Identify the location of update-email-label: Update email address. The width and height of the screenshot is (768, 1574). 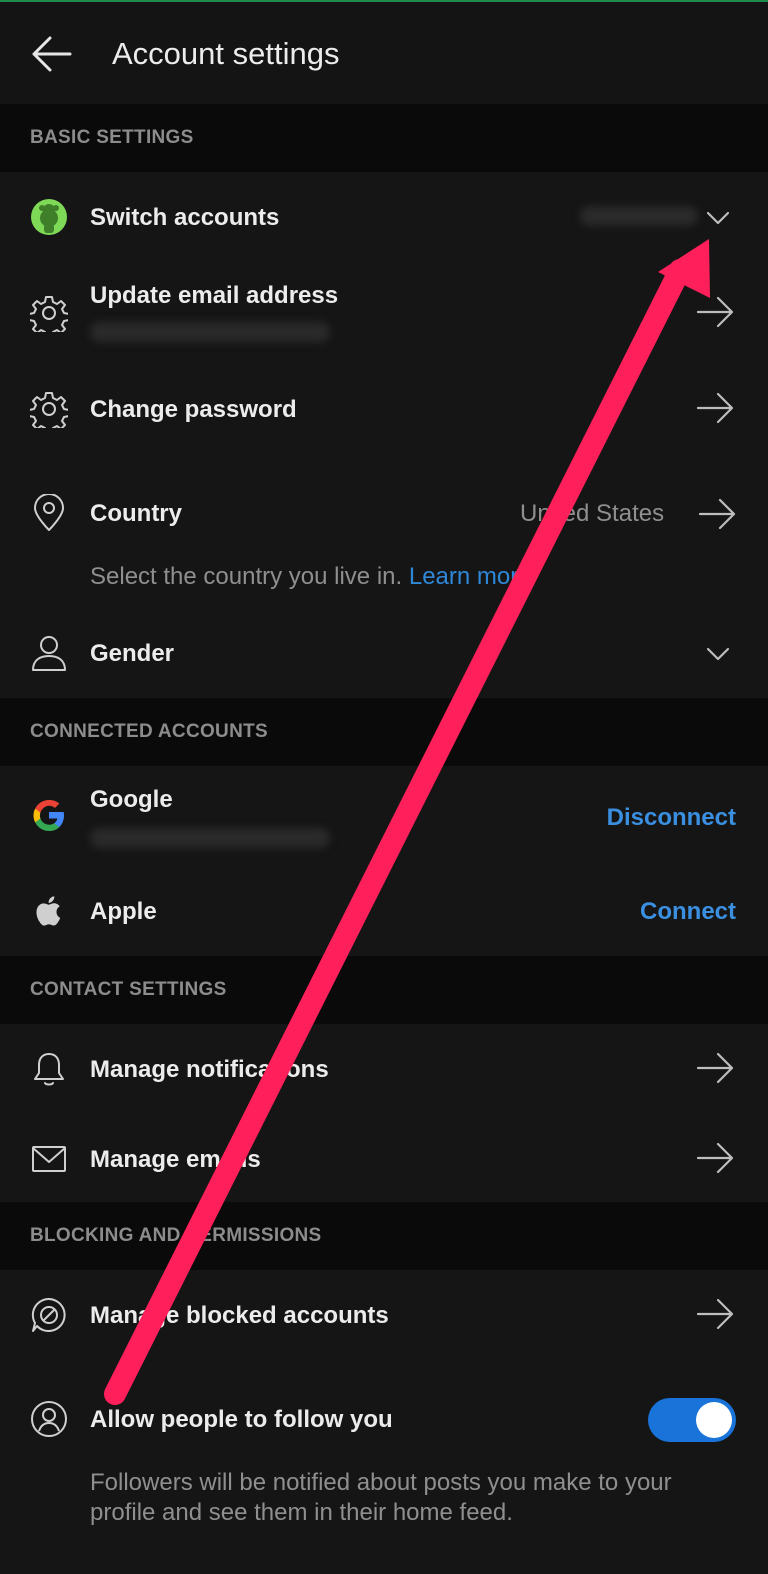
(214, 295).